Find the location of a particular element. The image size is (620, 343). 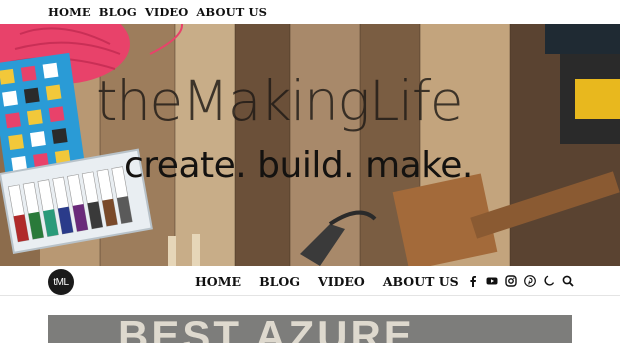

facebook-icon is located at coordinates (472, 281).